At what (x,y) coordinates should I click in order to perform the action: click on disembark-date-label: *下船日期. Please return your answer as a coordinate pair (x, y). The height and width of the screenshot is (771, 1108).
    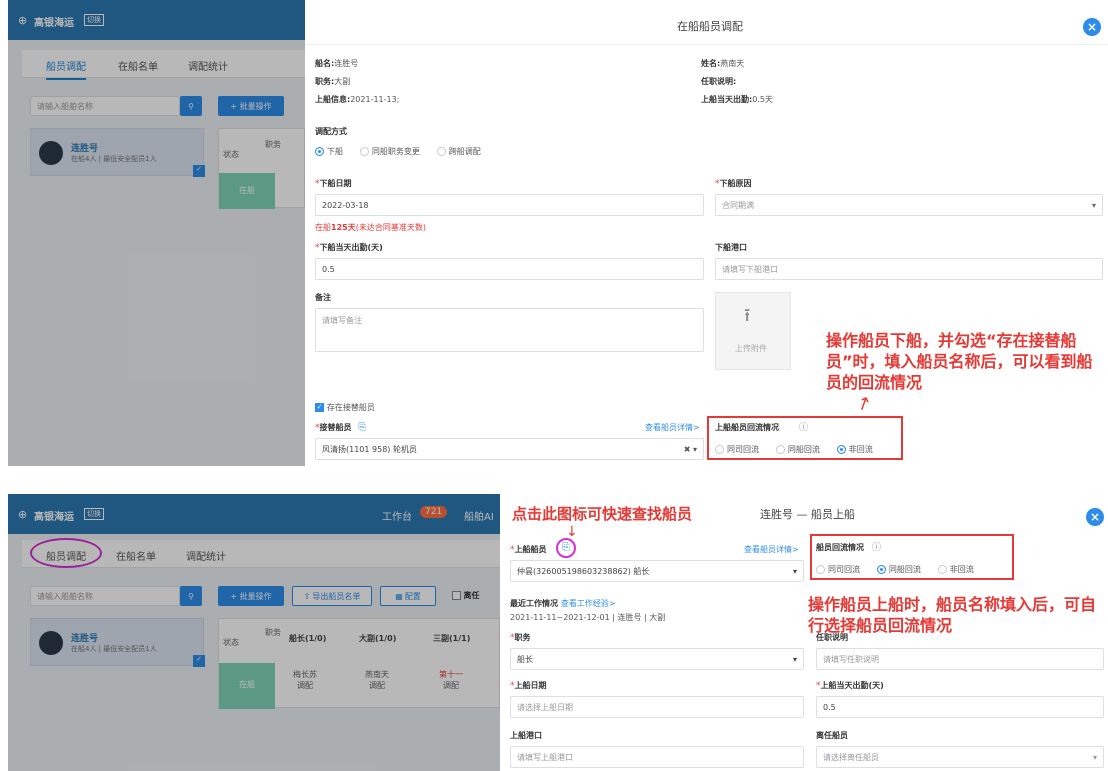
    Looking at the image, I should click on (333, 184).